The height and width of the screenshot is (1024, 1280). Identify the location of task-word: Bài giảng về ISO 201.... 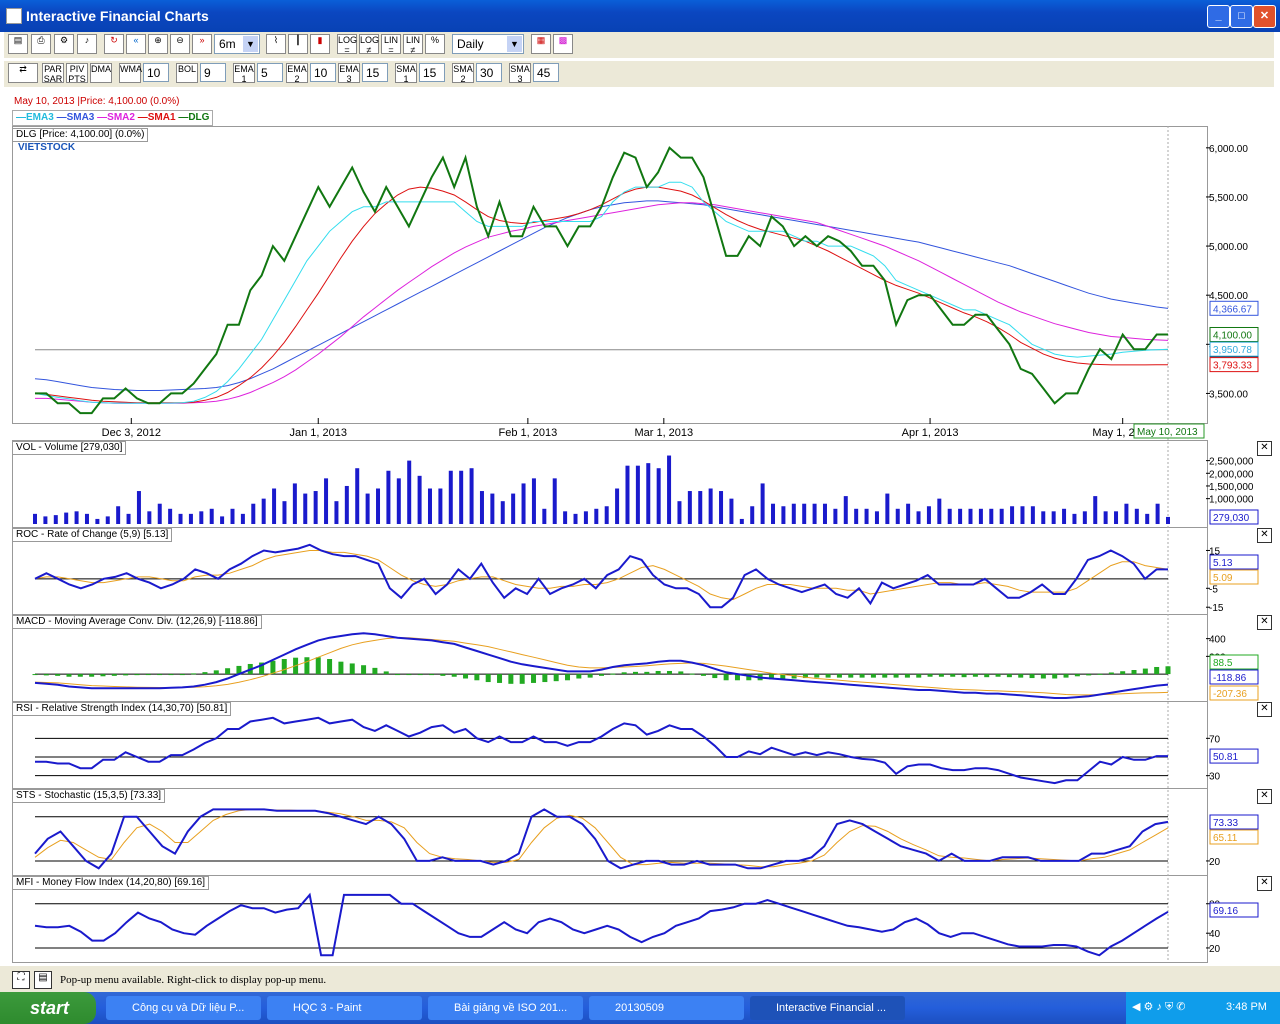
(505, 1008).